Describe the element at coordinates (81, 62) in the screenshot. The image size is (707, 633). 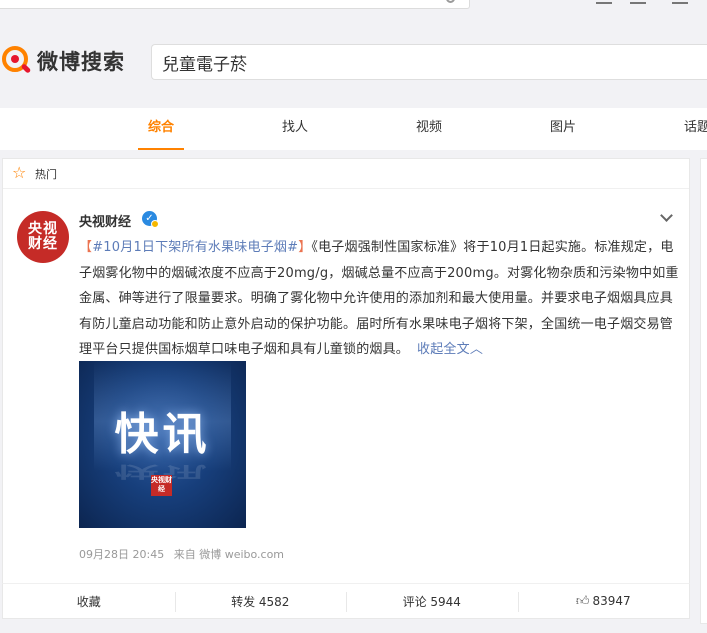
I see `logo-text: 微博搜索` at that location.